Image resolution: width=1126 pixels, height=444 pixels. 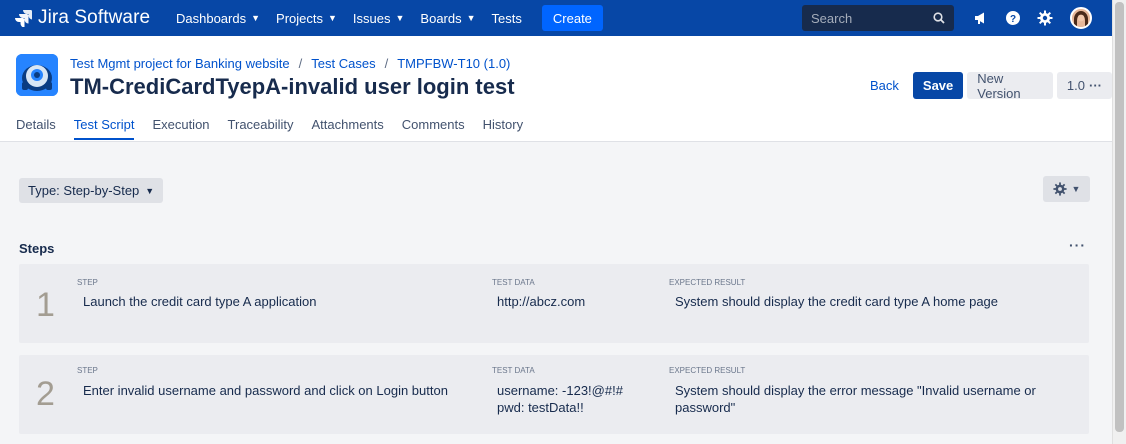 What do you see at coordinates (1059, 189) in the screenshot?
I see `gear-icon` at bounding box center [1059, 189].